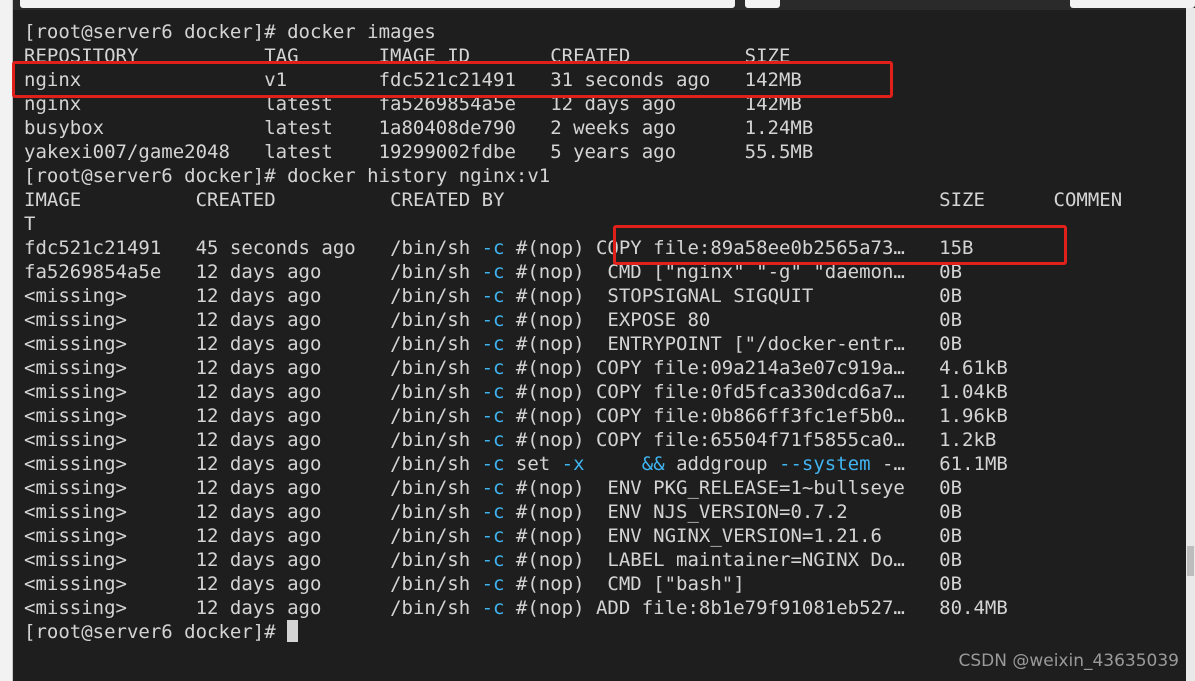 The width and height of the screenshot is (1195, 681). What do you see at coordinates (973, 392) in the screenshot?
I see `history-size: 1.04kB` at bounding box center [973, 392].